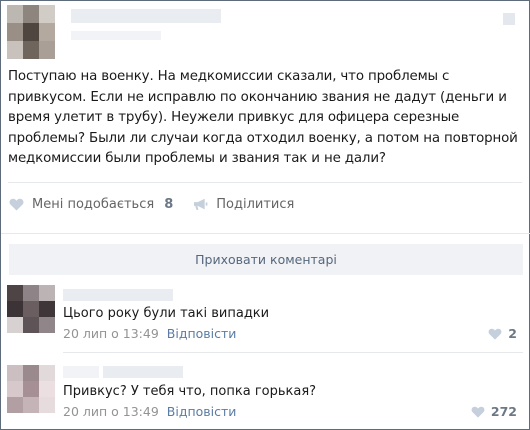 Image resolution: width=530 pixels, height=430 pixels. Describe the element at coordinates (512, 333) in the screenshot. I see `comment-like-count: 2` at that location.